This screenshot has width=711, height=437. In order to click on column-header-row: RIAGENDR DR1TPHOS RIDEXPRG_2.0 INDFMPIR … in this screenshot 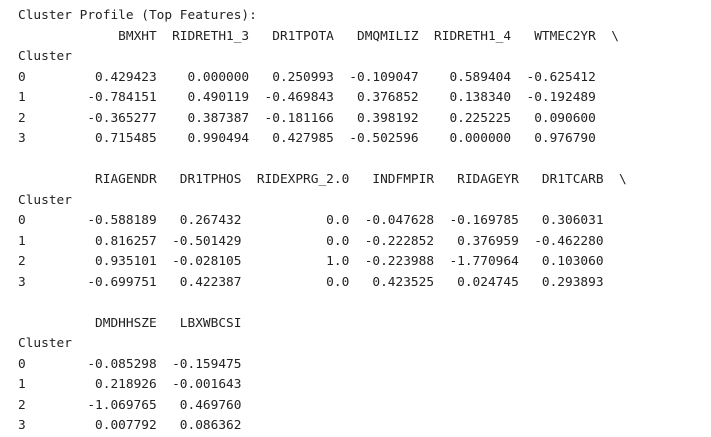, I will do `click(322, 179)`.